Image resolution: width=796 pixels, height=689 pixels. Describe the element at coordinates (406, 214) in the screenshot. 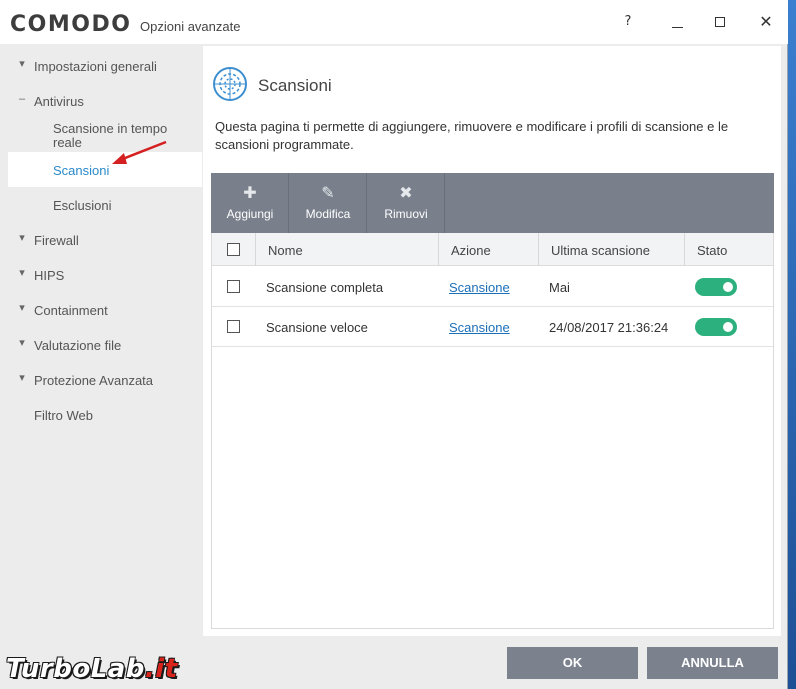

I see `remove-button-label: Rimuovi` at that location.